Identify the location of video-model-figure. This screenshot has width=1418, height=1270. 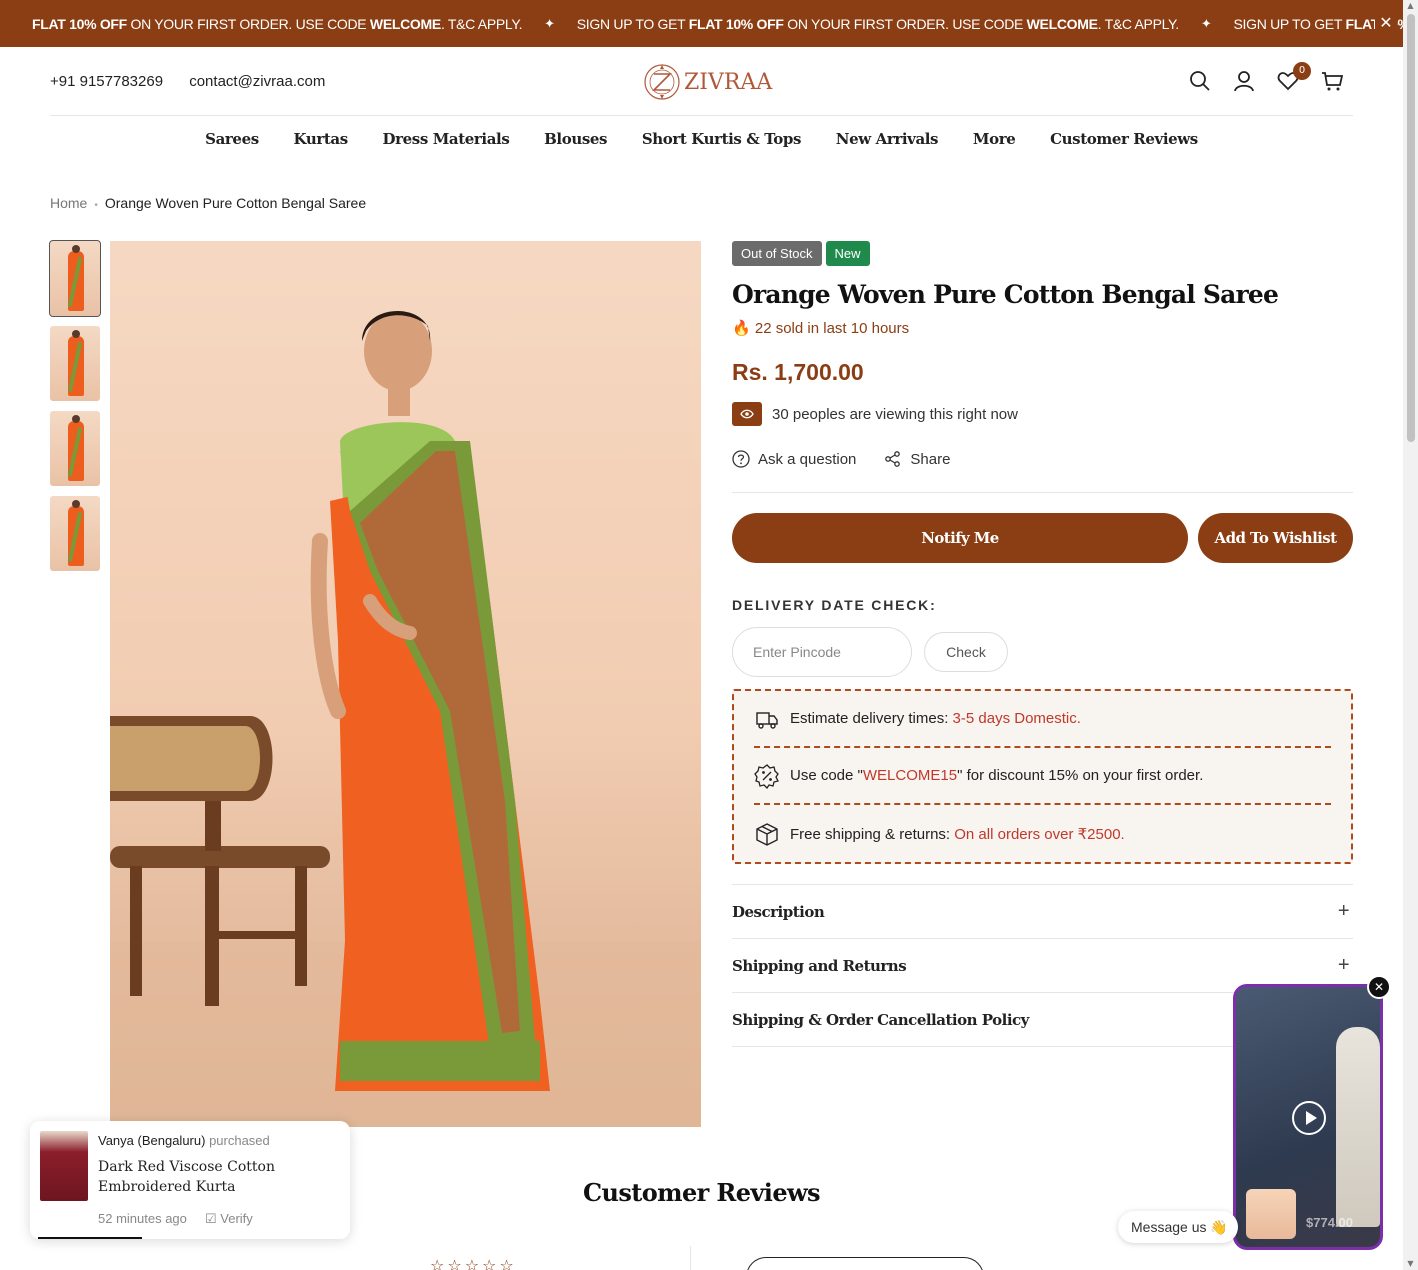
(1358, 1127).